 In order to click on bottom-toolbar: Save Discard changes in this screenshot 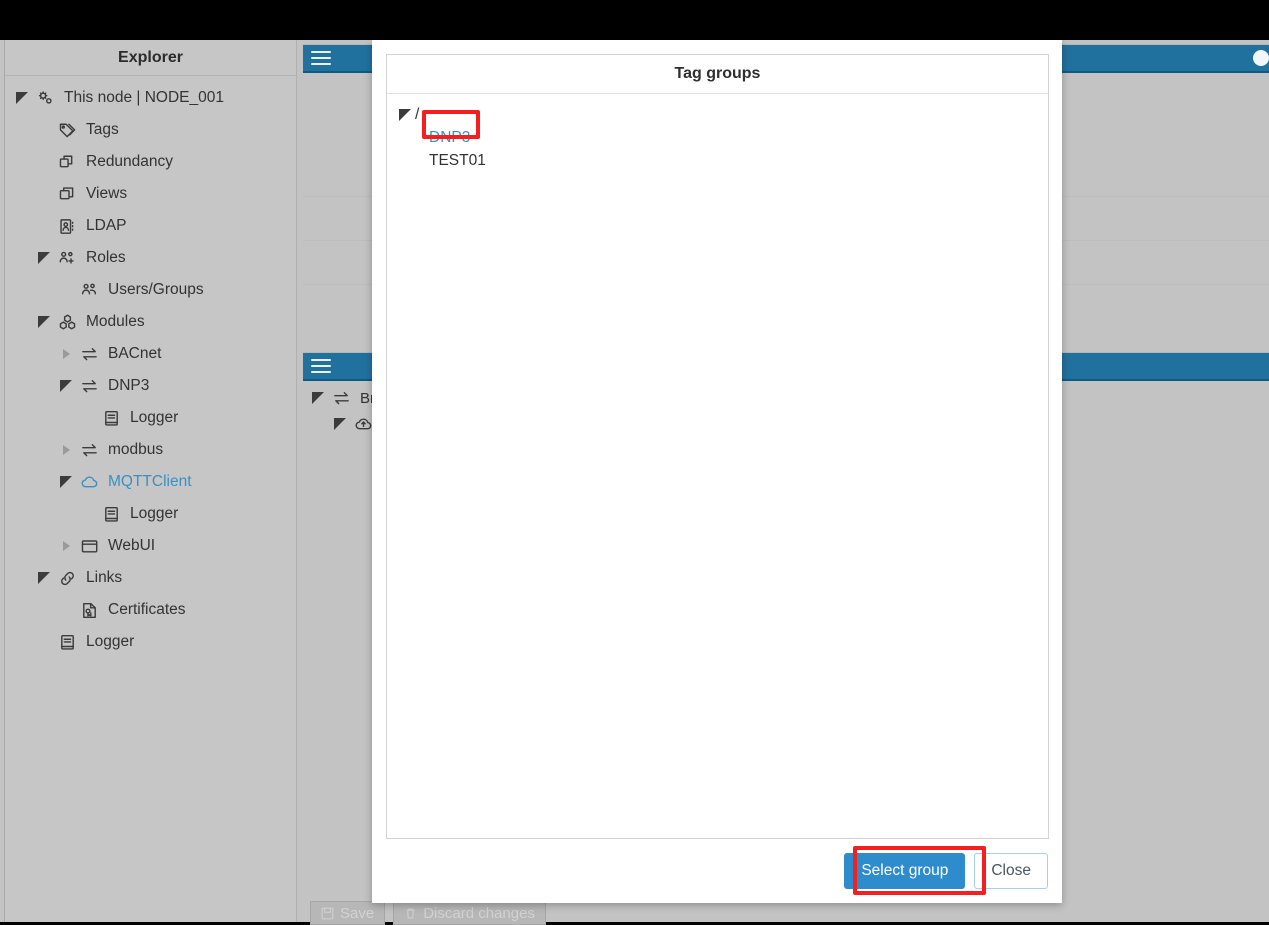, I will do `click(428, 913)`.